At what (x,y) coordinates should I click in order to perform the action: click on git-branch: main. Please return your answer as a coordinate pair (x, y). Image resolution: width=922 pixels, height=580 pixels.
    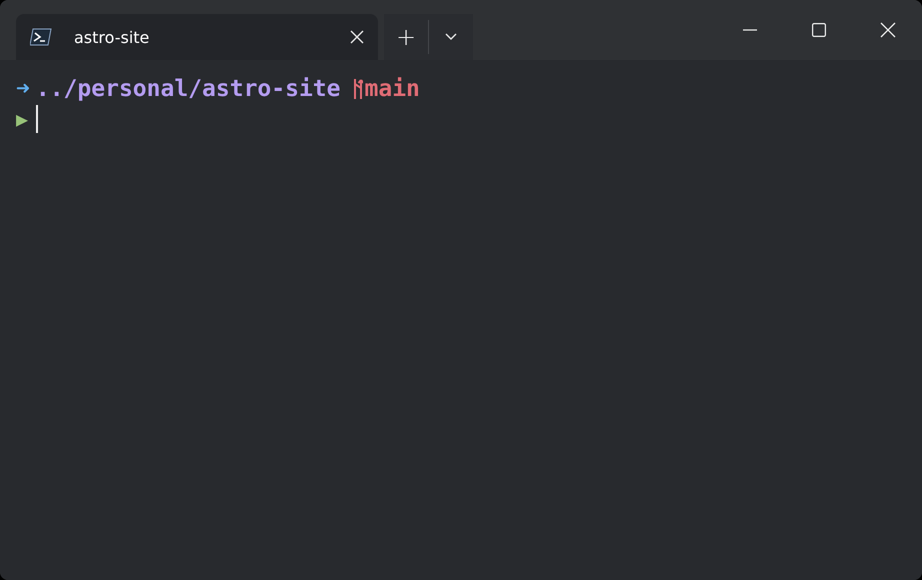
    Looking at the image, I should click on (392, 89).